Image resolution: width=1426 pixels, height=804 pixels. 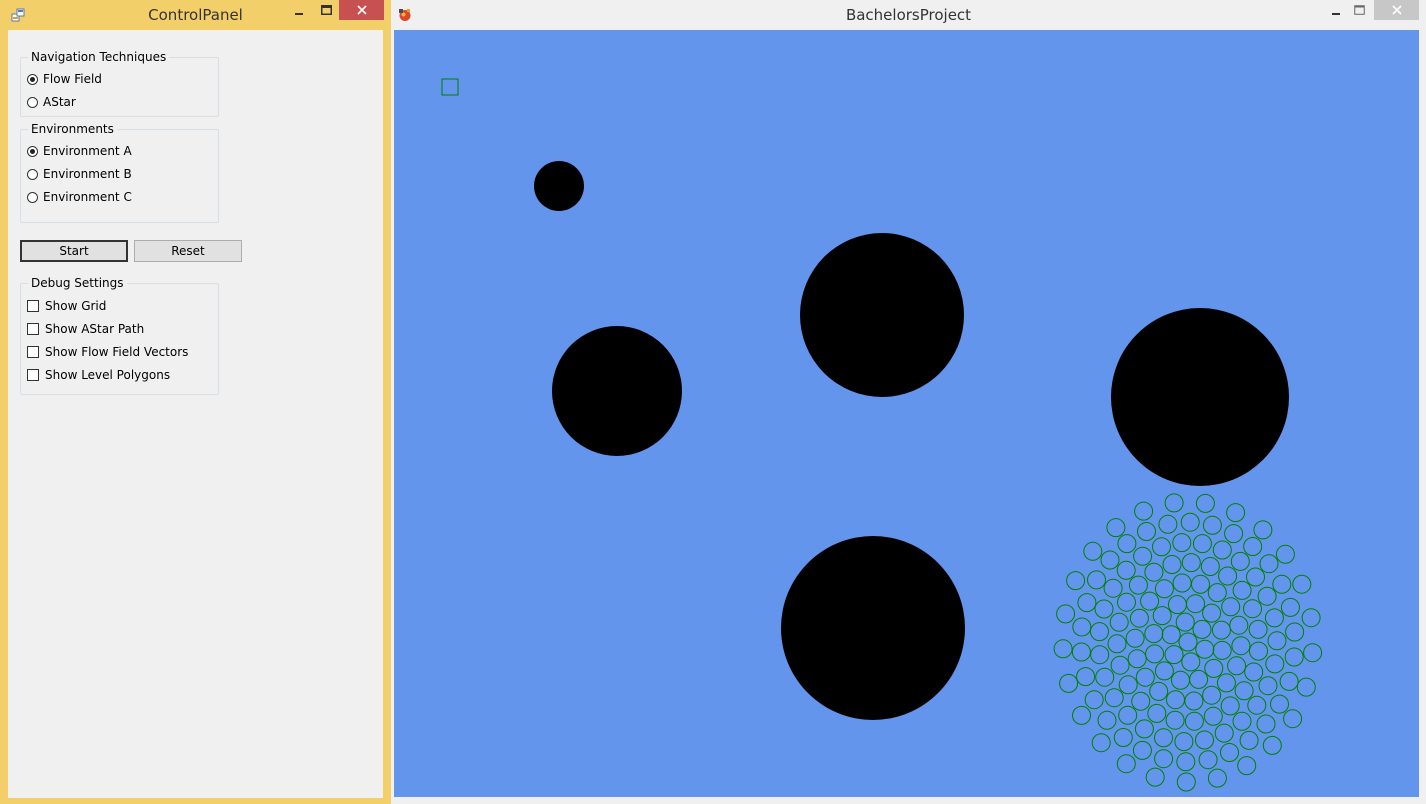 What do you see at coordinates (117, 352) in the screenshot?
I see `checkbox-label: Show Flow Field Vectors` at bounding box center [117, 352].